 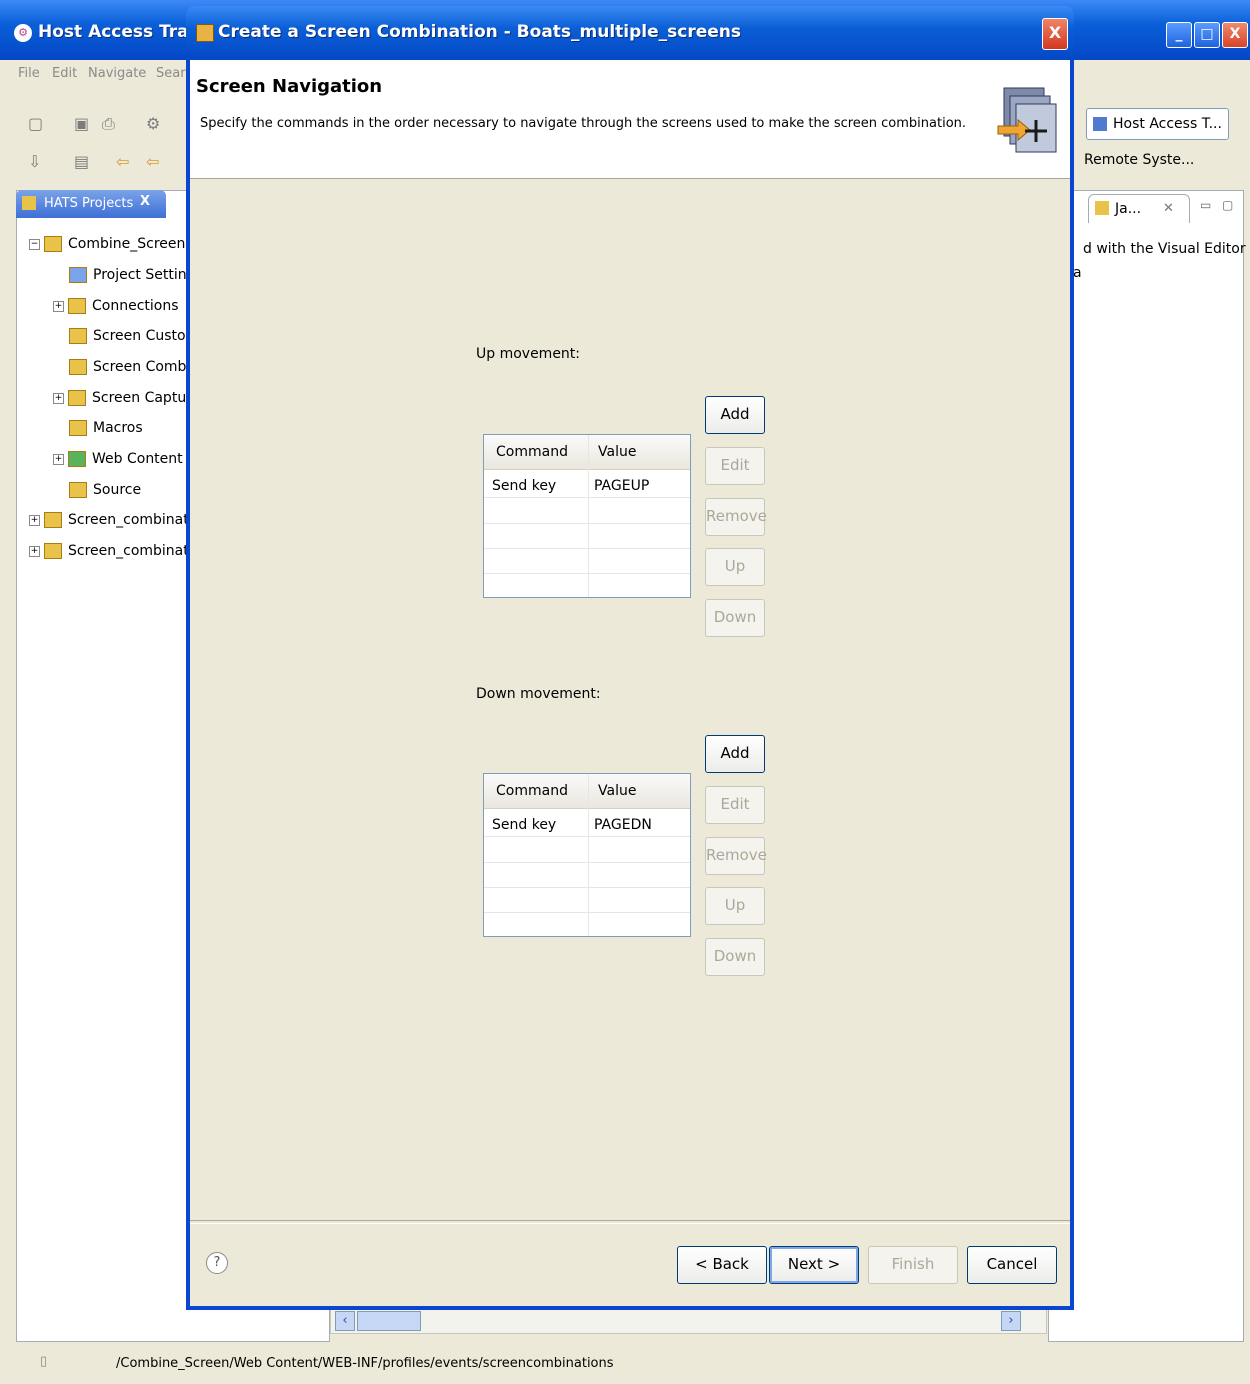 What do you see at coordinates (735, 415) in the screenshot?
I see `up-add-button: Add` at bounding box center [735, 415].